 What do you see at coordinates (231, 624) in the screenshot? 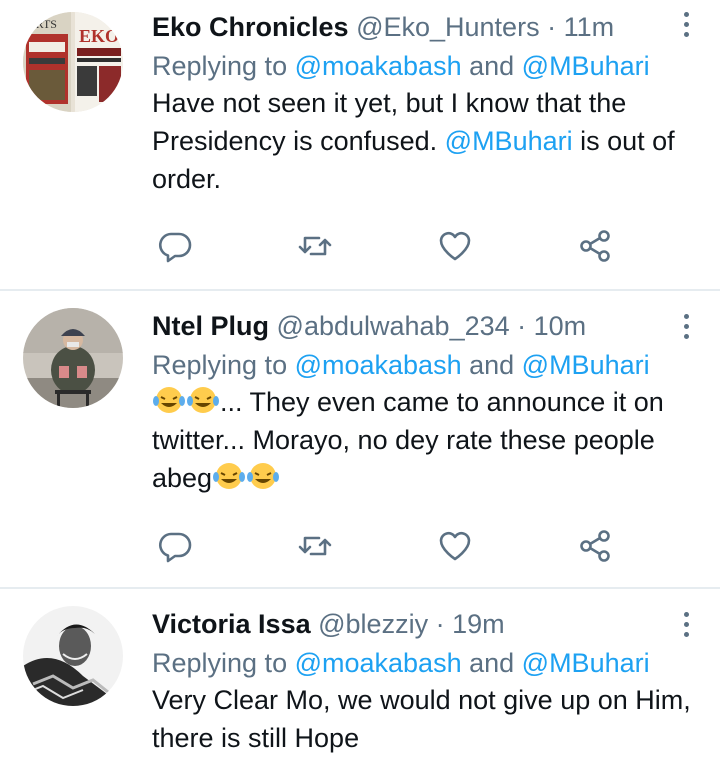
I see `display-name: Victoria Issa` at bounding box center [231, 624].